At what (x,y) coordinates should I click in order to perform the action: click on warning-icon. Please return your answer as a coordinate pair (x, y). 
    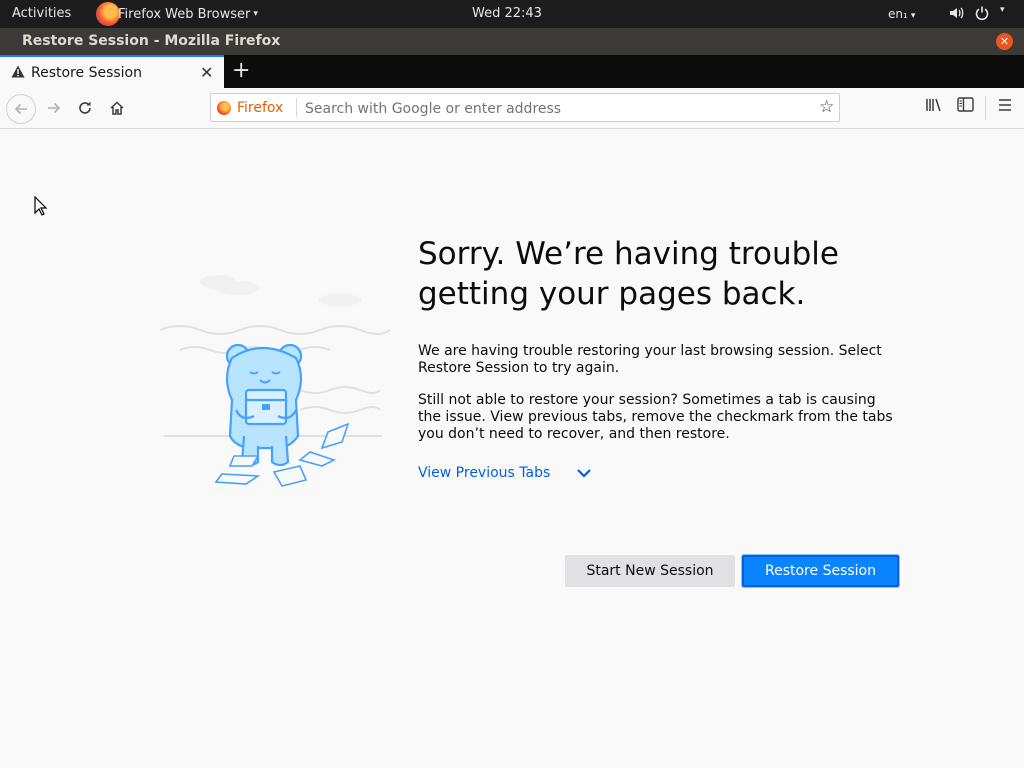
    Looking at the image, I should click on (18, 73).